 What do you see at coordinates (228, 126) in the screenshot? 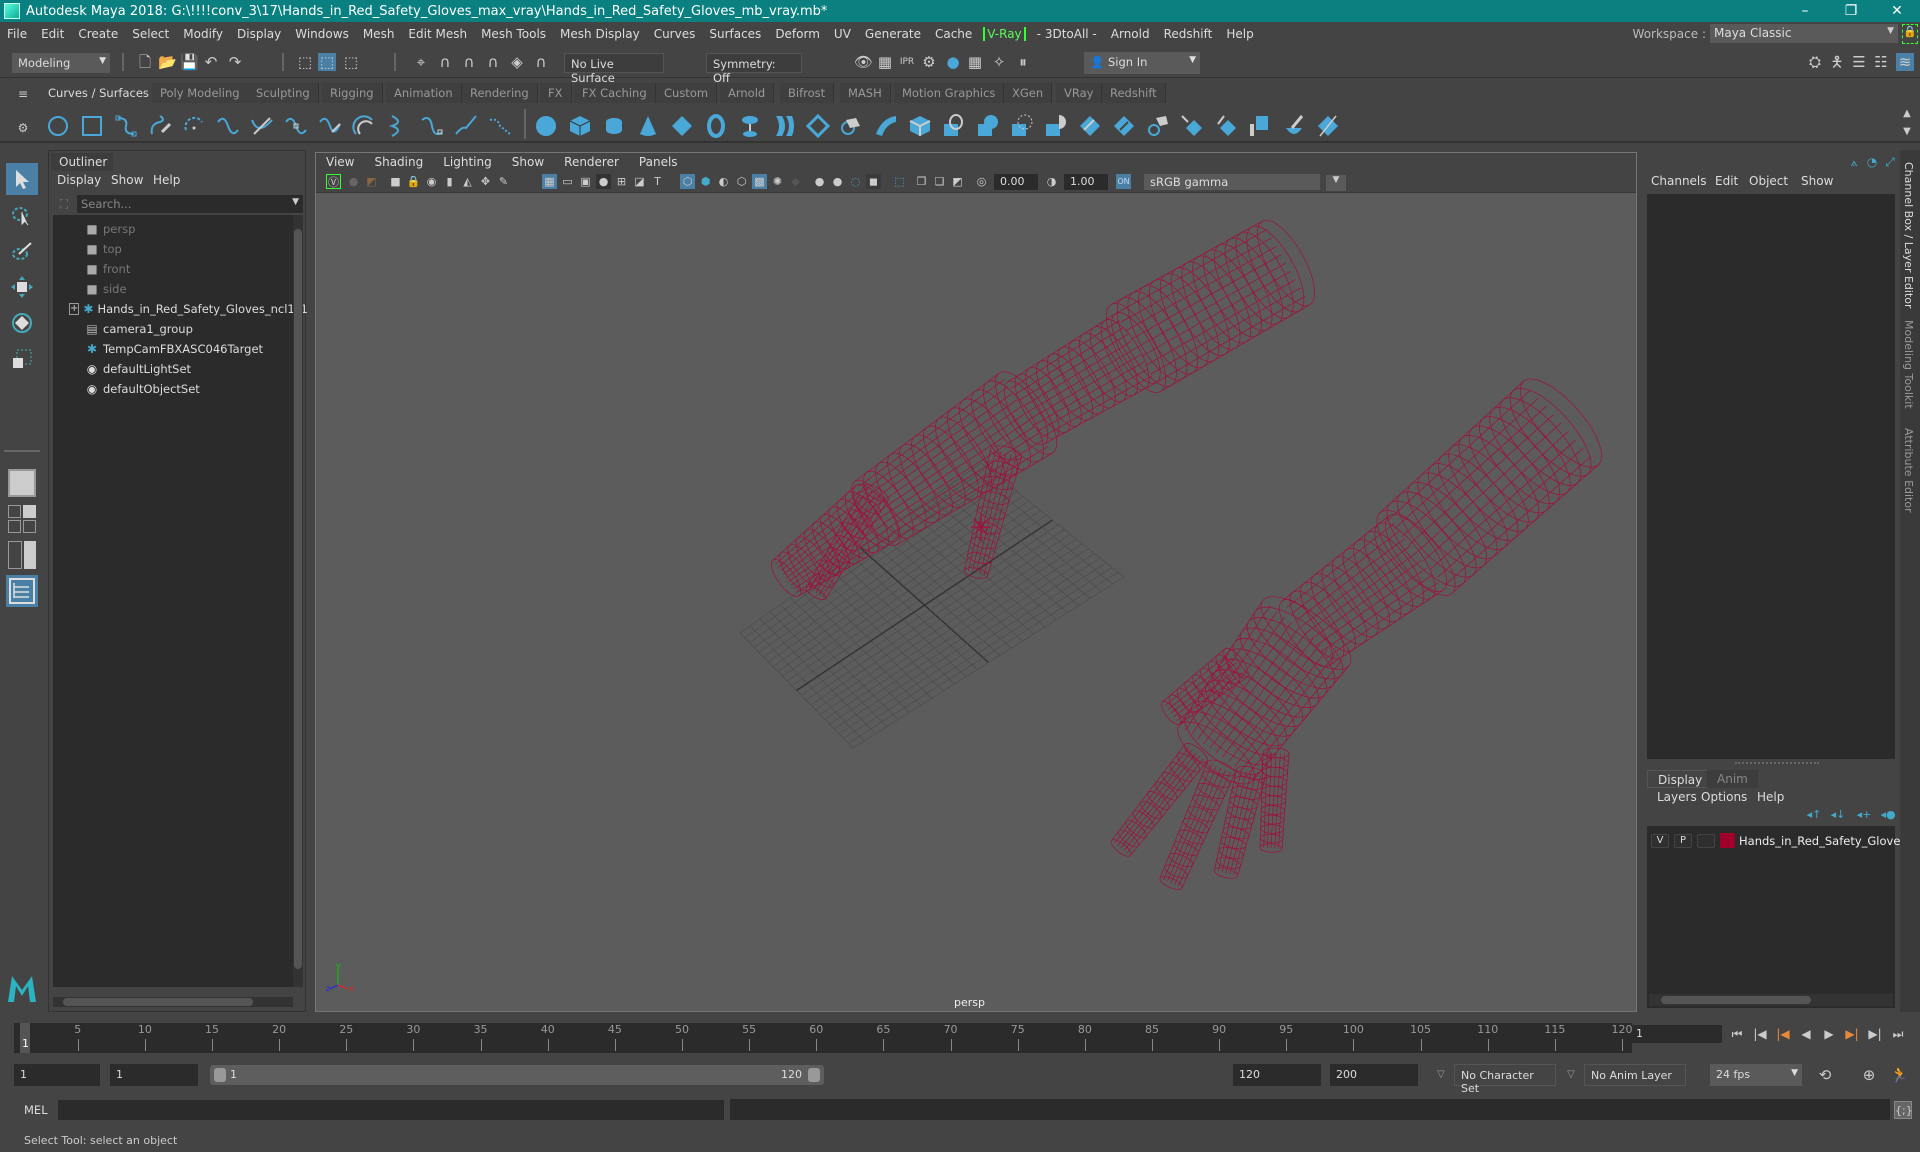
I see `bezier-curve-icon` at bounding box center [228, 126].